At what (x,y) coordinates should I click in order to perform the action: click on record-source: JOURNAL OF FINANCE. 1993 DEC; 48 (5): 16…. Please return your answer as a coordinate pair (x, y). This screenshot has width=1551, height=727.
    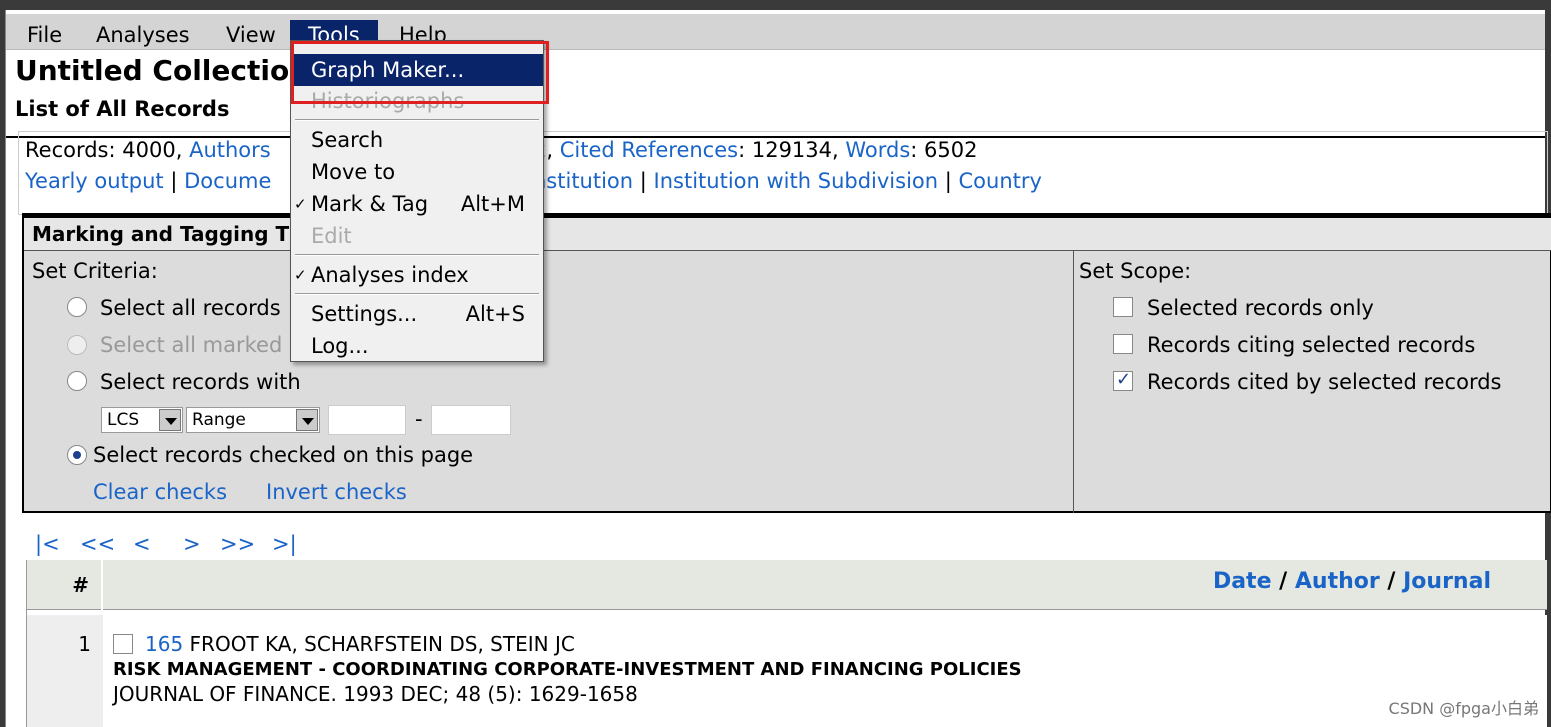
    Looking at the image, I should click on (375, 694).